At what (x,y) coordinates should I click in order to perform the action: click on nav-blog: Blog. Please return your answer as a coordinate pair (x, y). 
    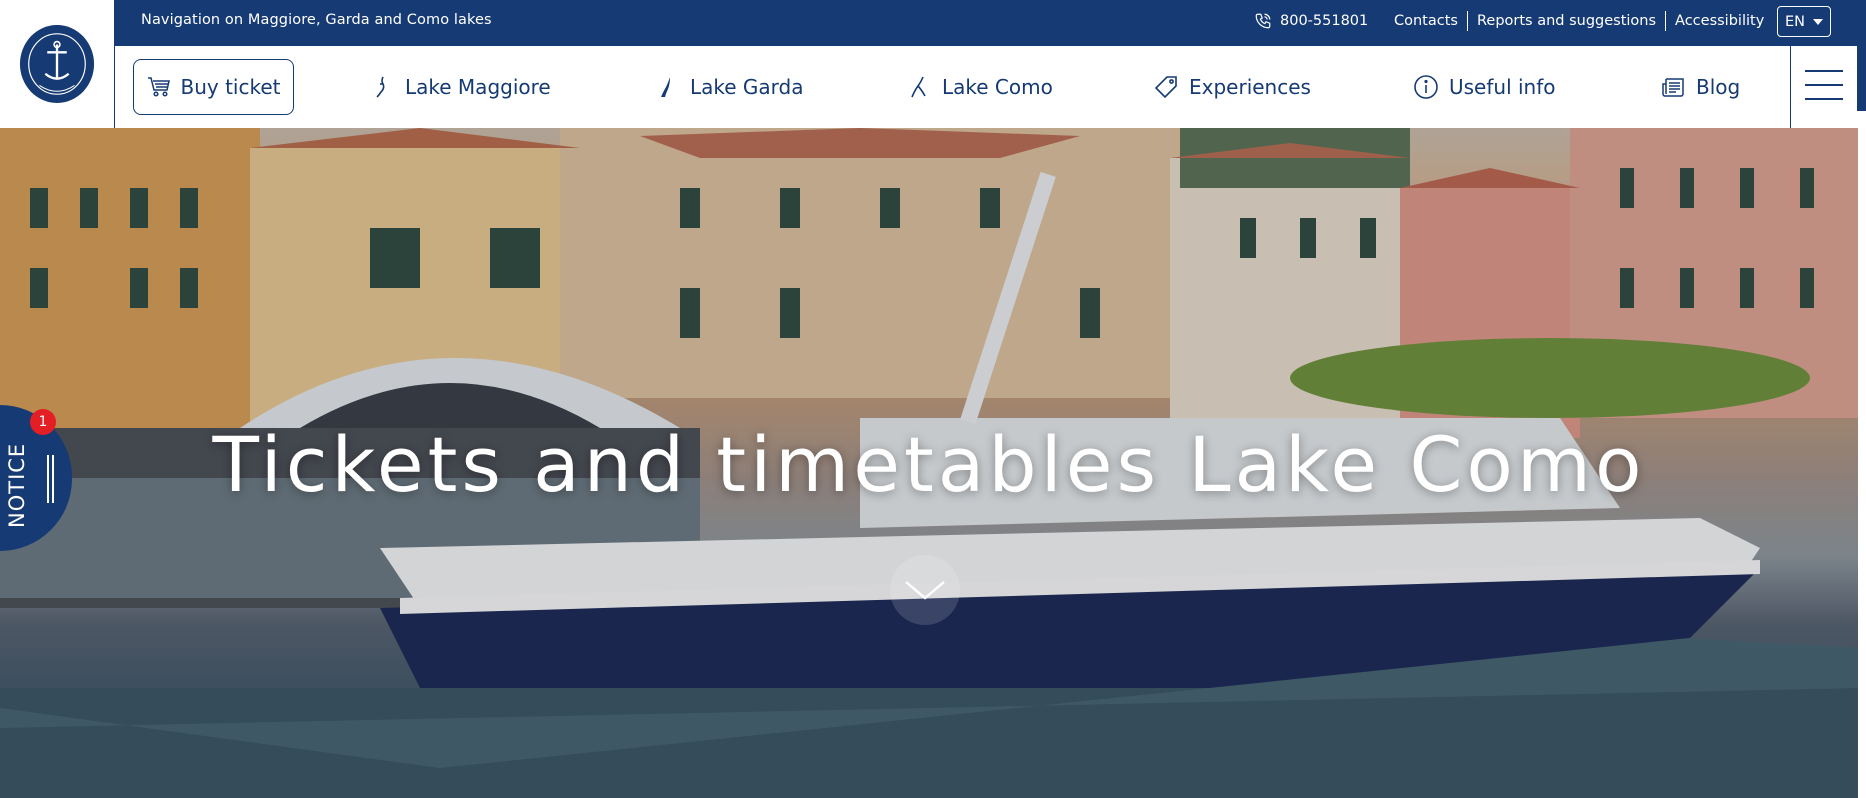
    Looking at the image, I should click on (1700, 87).